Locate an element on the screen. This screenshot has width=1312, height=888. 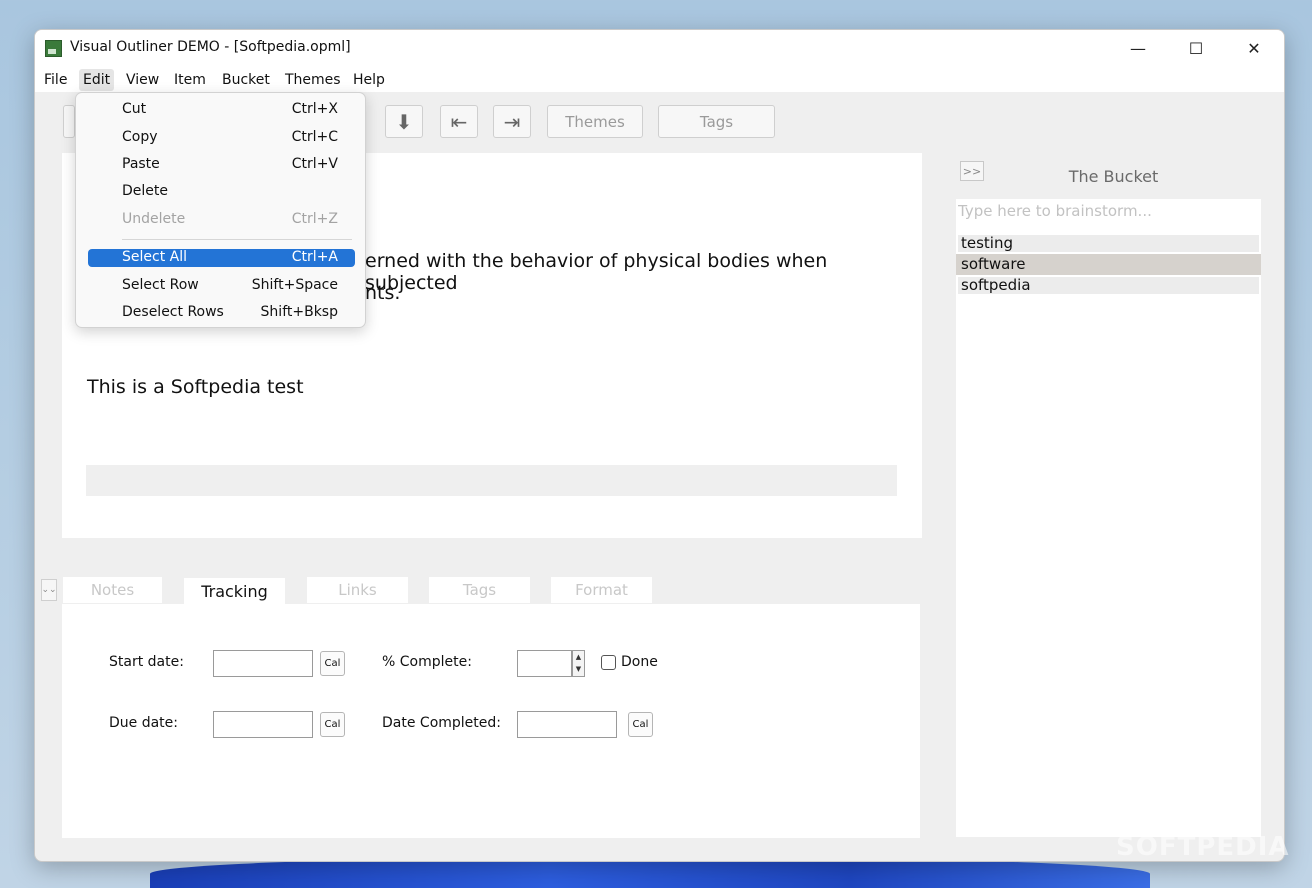
app-icon is located at coordinates (53, 48).